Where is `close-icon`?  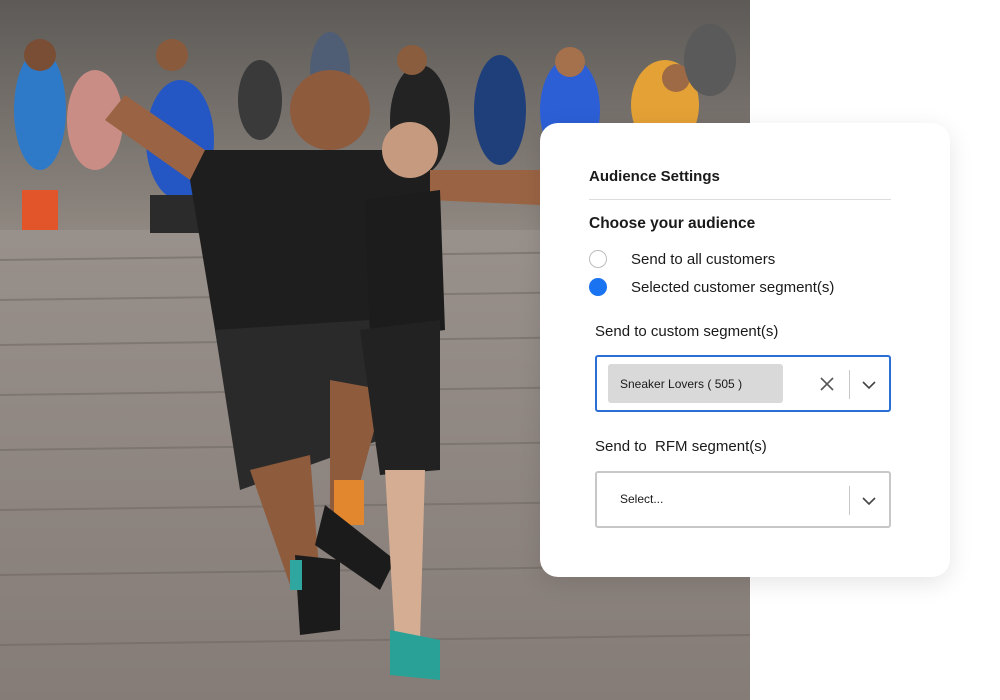 close-icon is located at coordinates (827, 384).